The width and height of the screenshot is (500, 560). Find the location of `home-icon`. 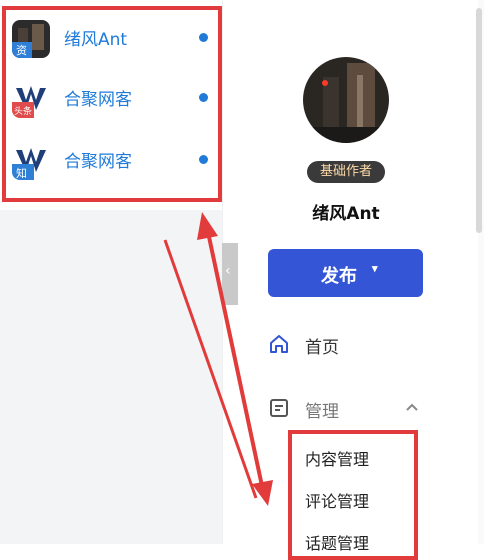

home-icon is located at coordinates (279, 344).